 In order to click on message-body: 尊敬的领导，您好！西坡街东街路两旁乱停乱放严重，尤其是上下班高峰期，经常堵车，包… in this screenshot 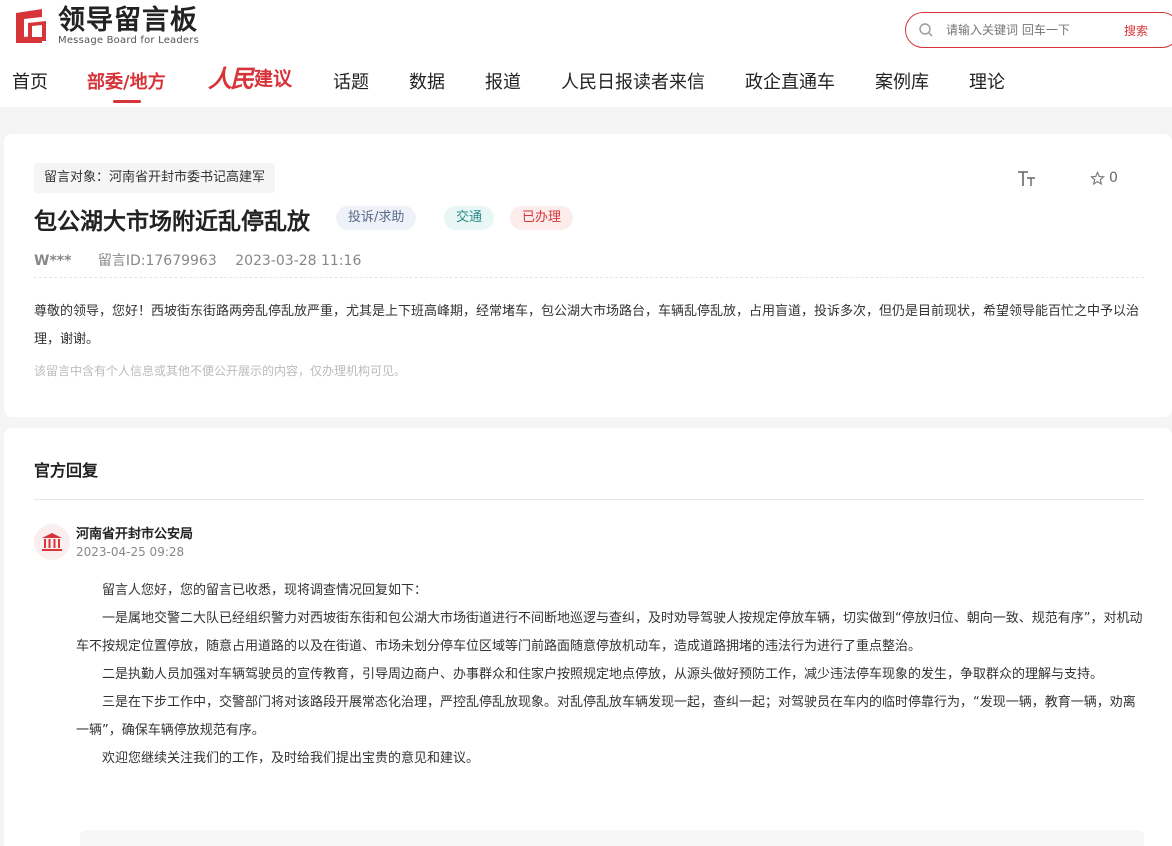, I will do `click(587, 325)`.